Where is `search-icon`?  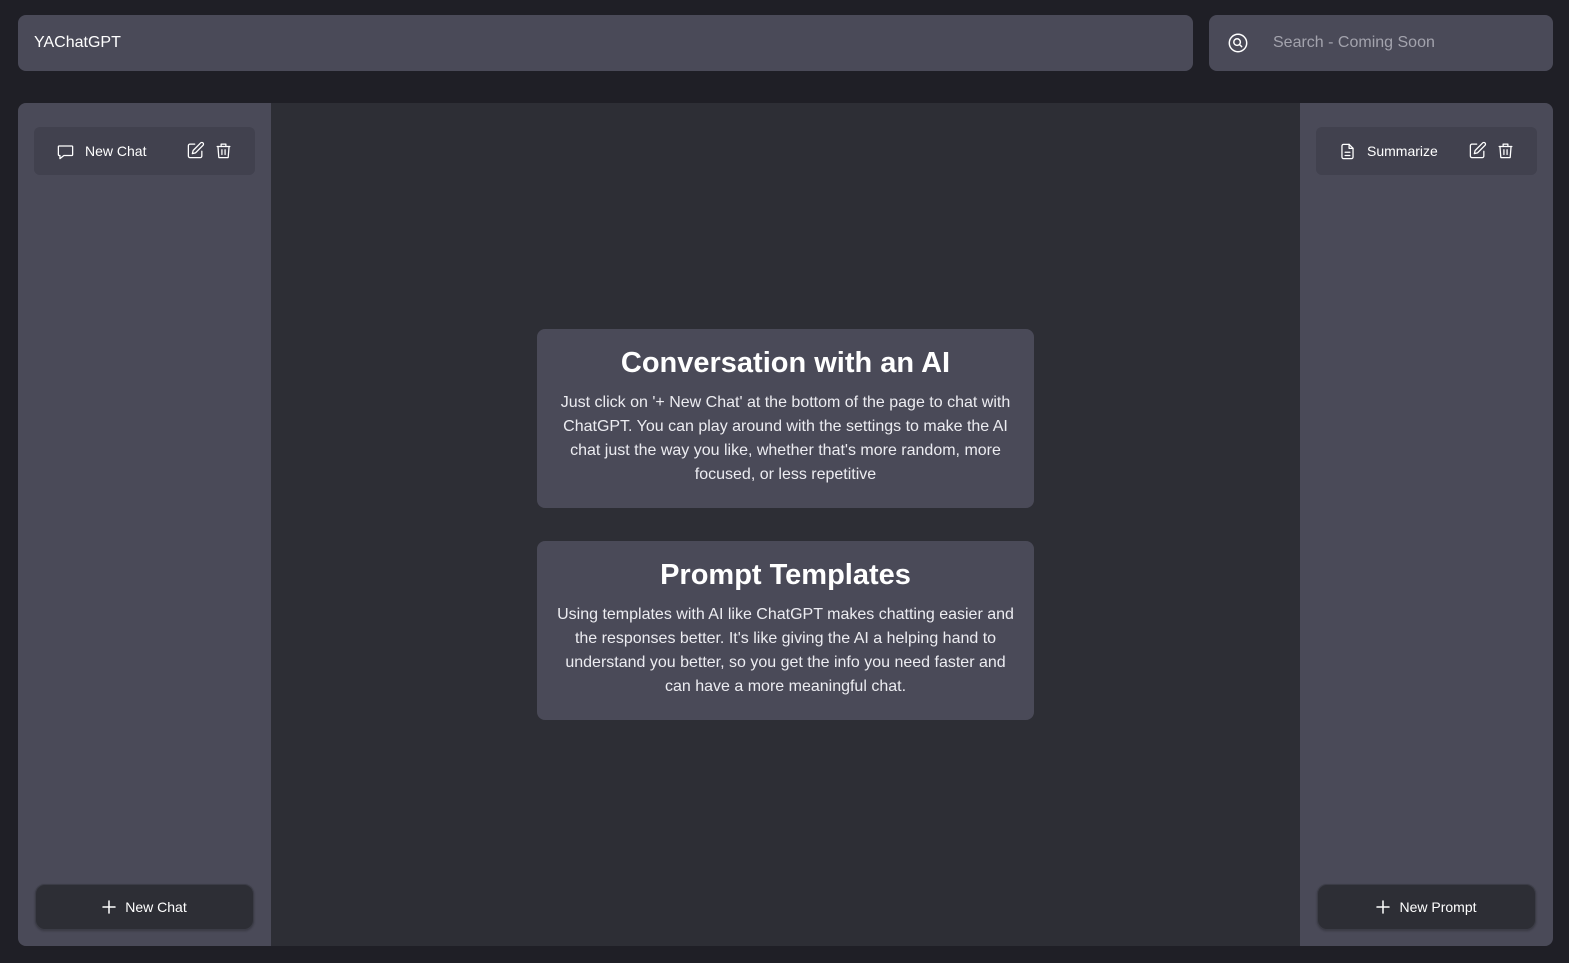 search-icon is located at coordinates (1238, 43).